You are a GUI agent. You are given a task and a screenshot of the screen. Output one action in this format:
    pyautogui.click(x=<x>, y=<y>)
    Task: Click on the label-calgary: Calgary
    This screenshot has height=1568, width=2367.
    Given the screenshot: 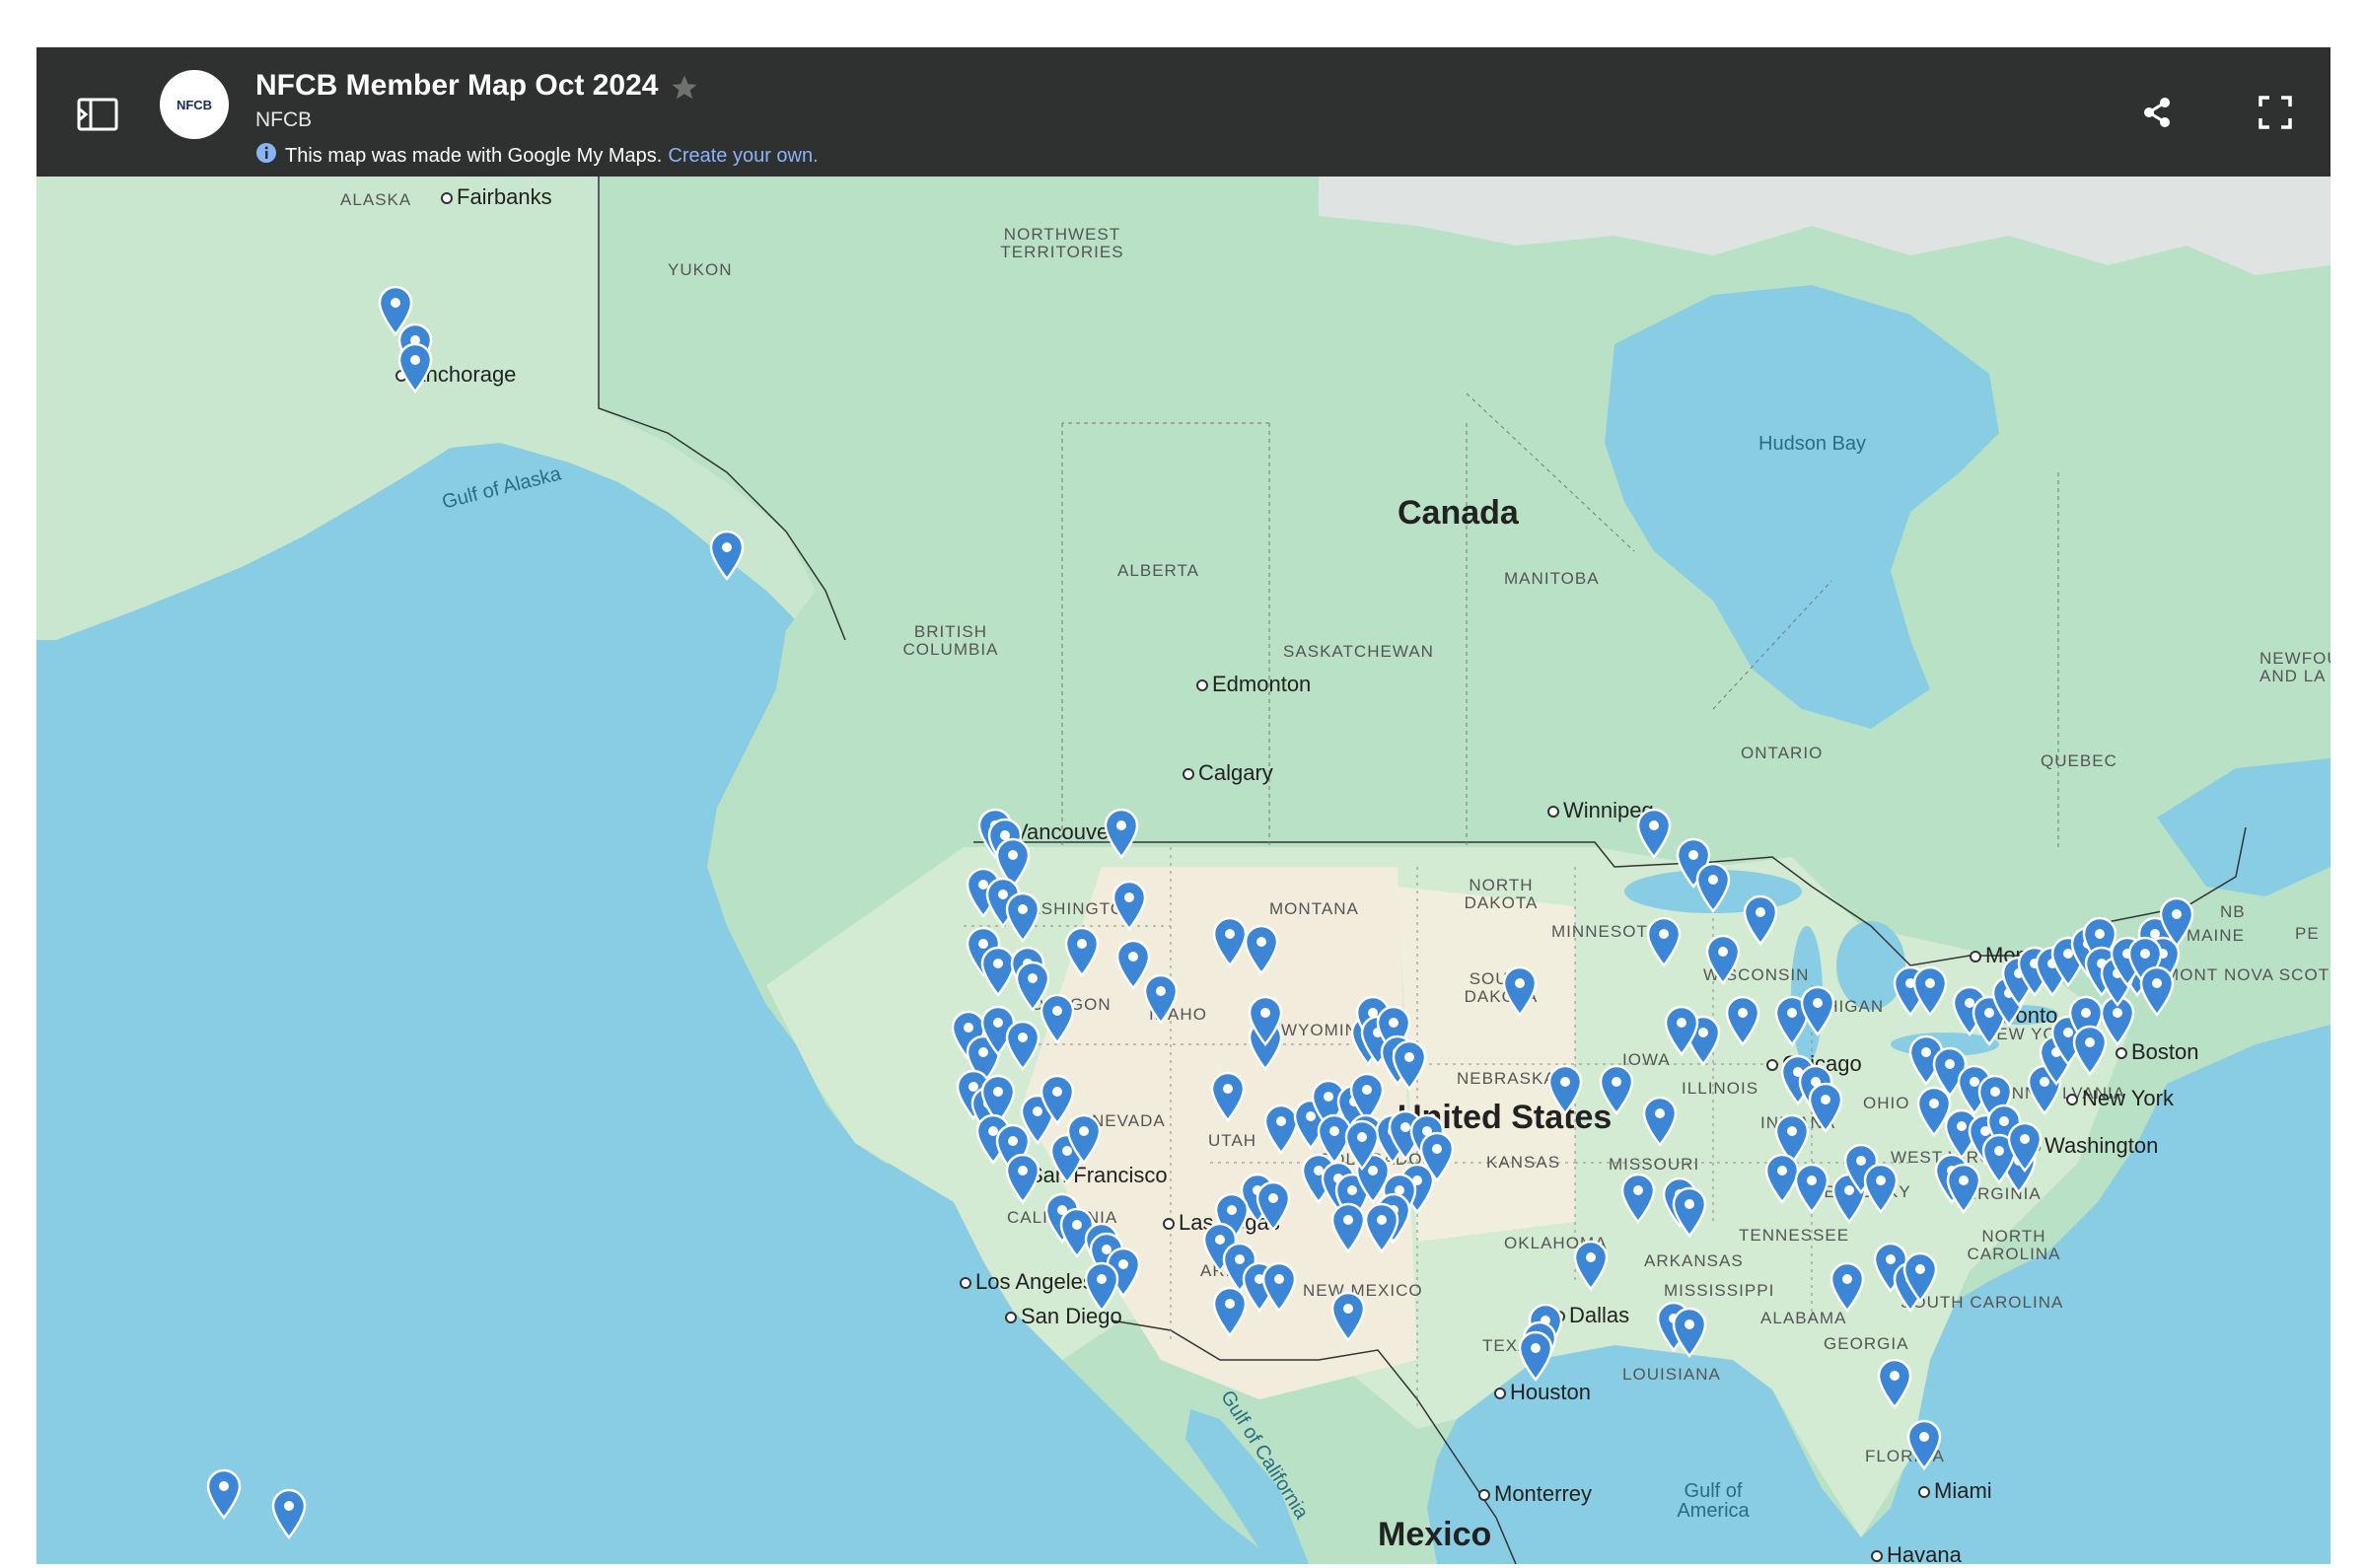 What is the action you would take?
    pyautogui.click(x=1228, y=773)
    